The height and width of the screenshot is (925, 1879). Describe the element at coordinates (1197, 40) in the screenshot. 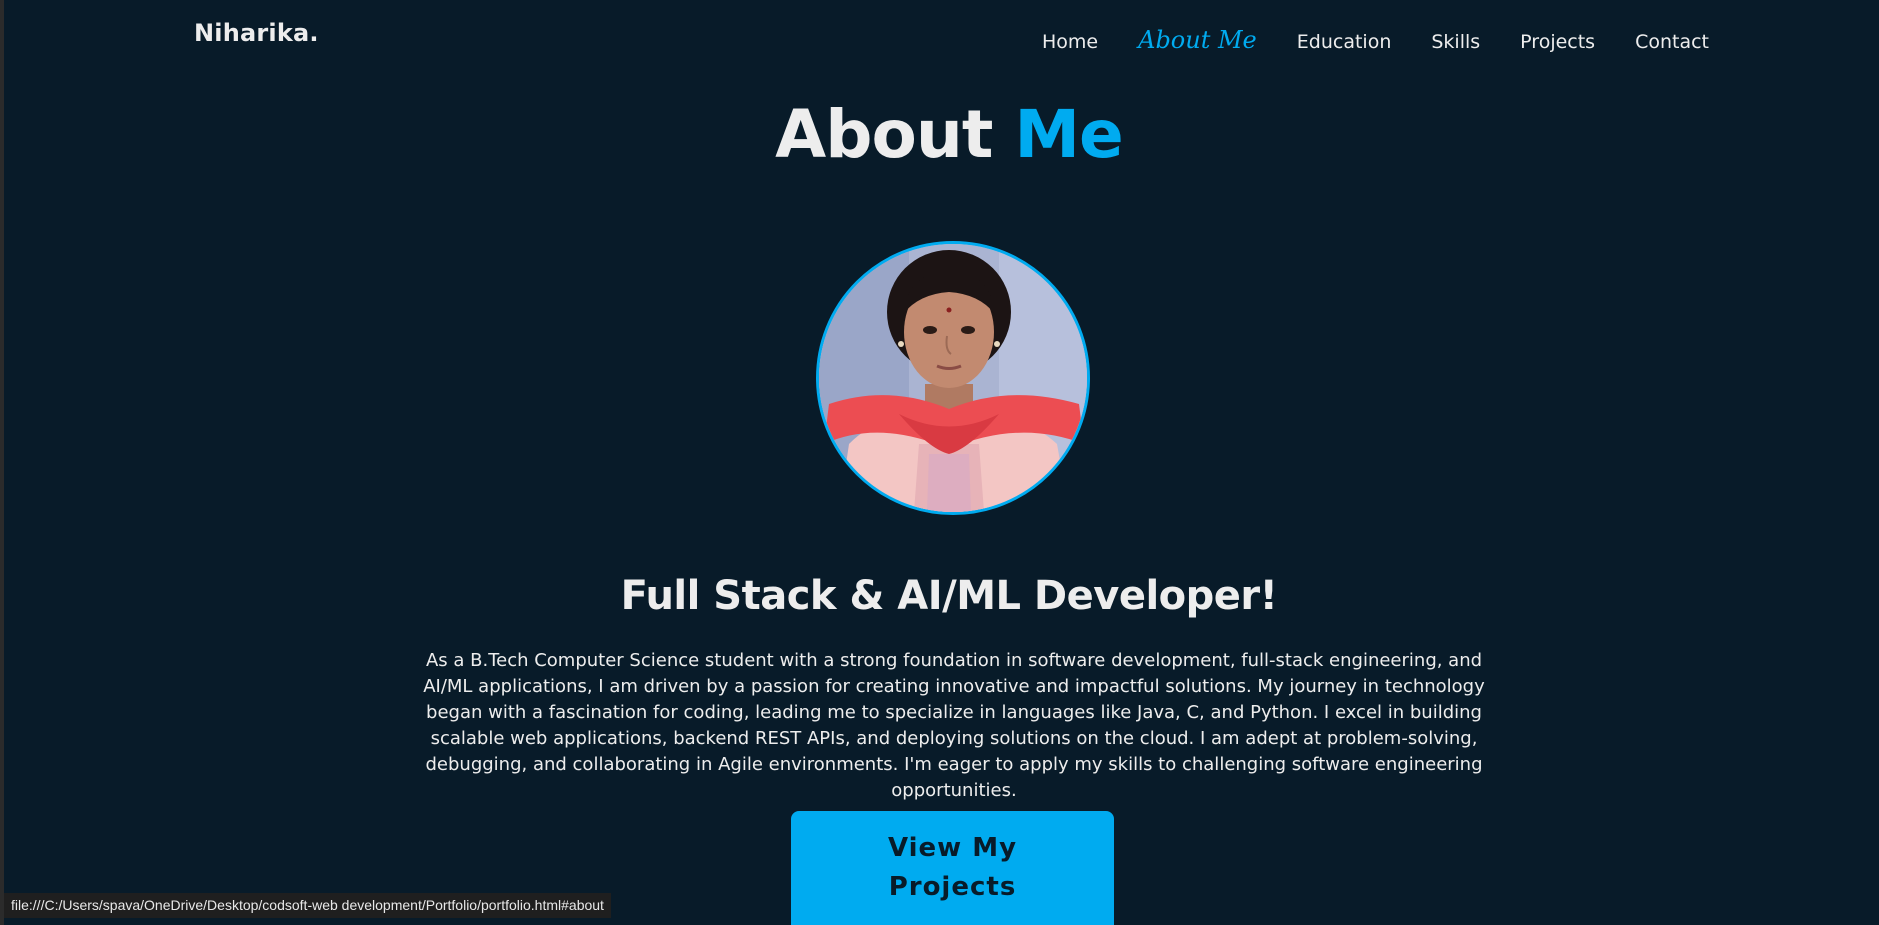

I see `nav-about-me: About Me` at that location.